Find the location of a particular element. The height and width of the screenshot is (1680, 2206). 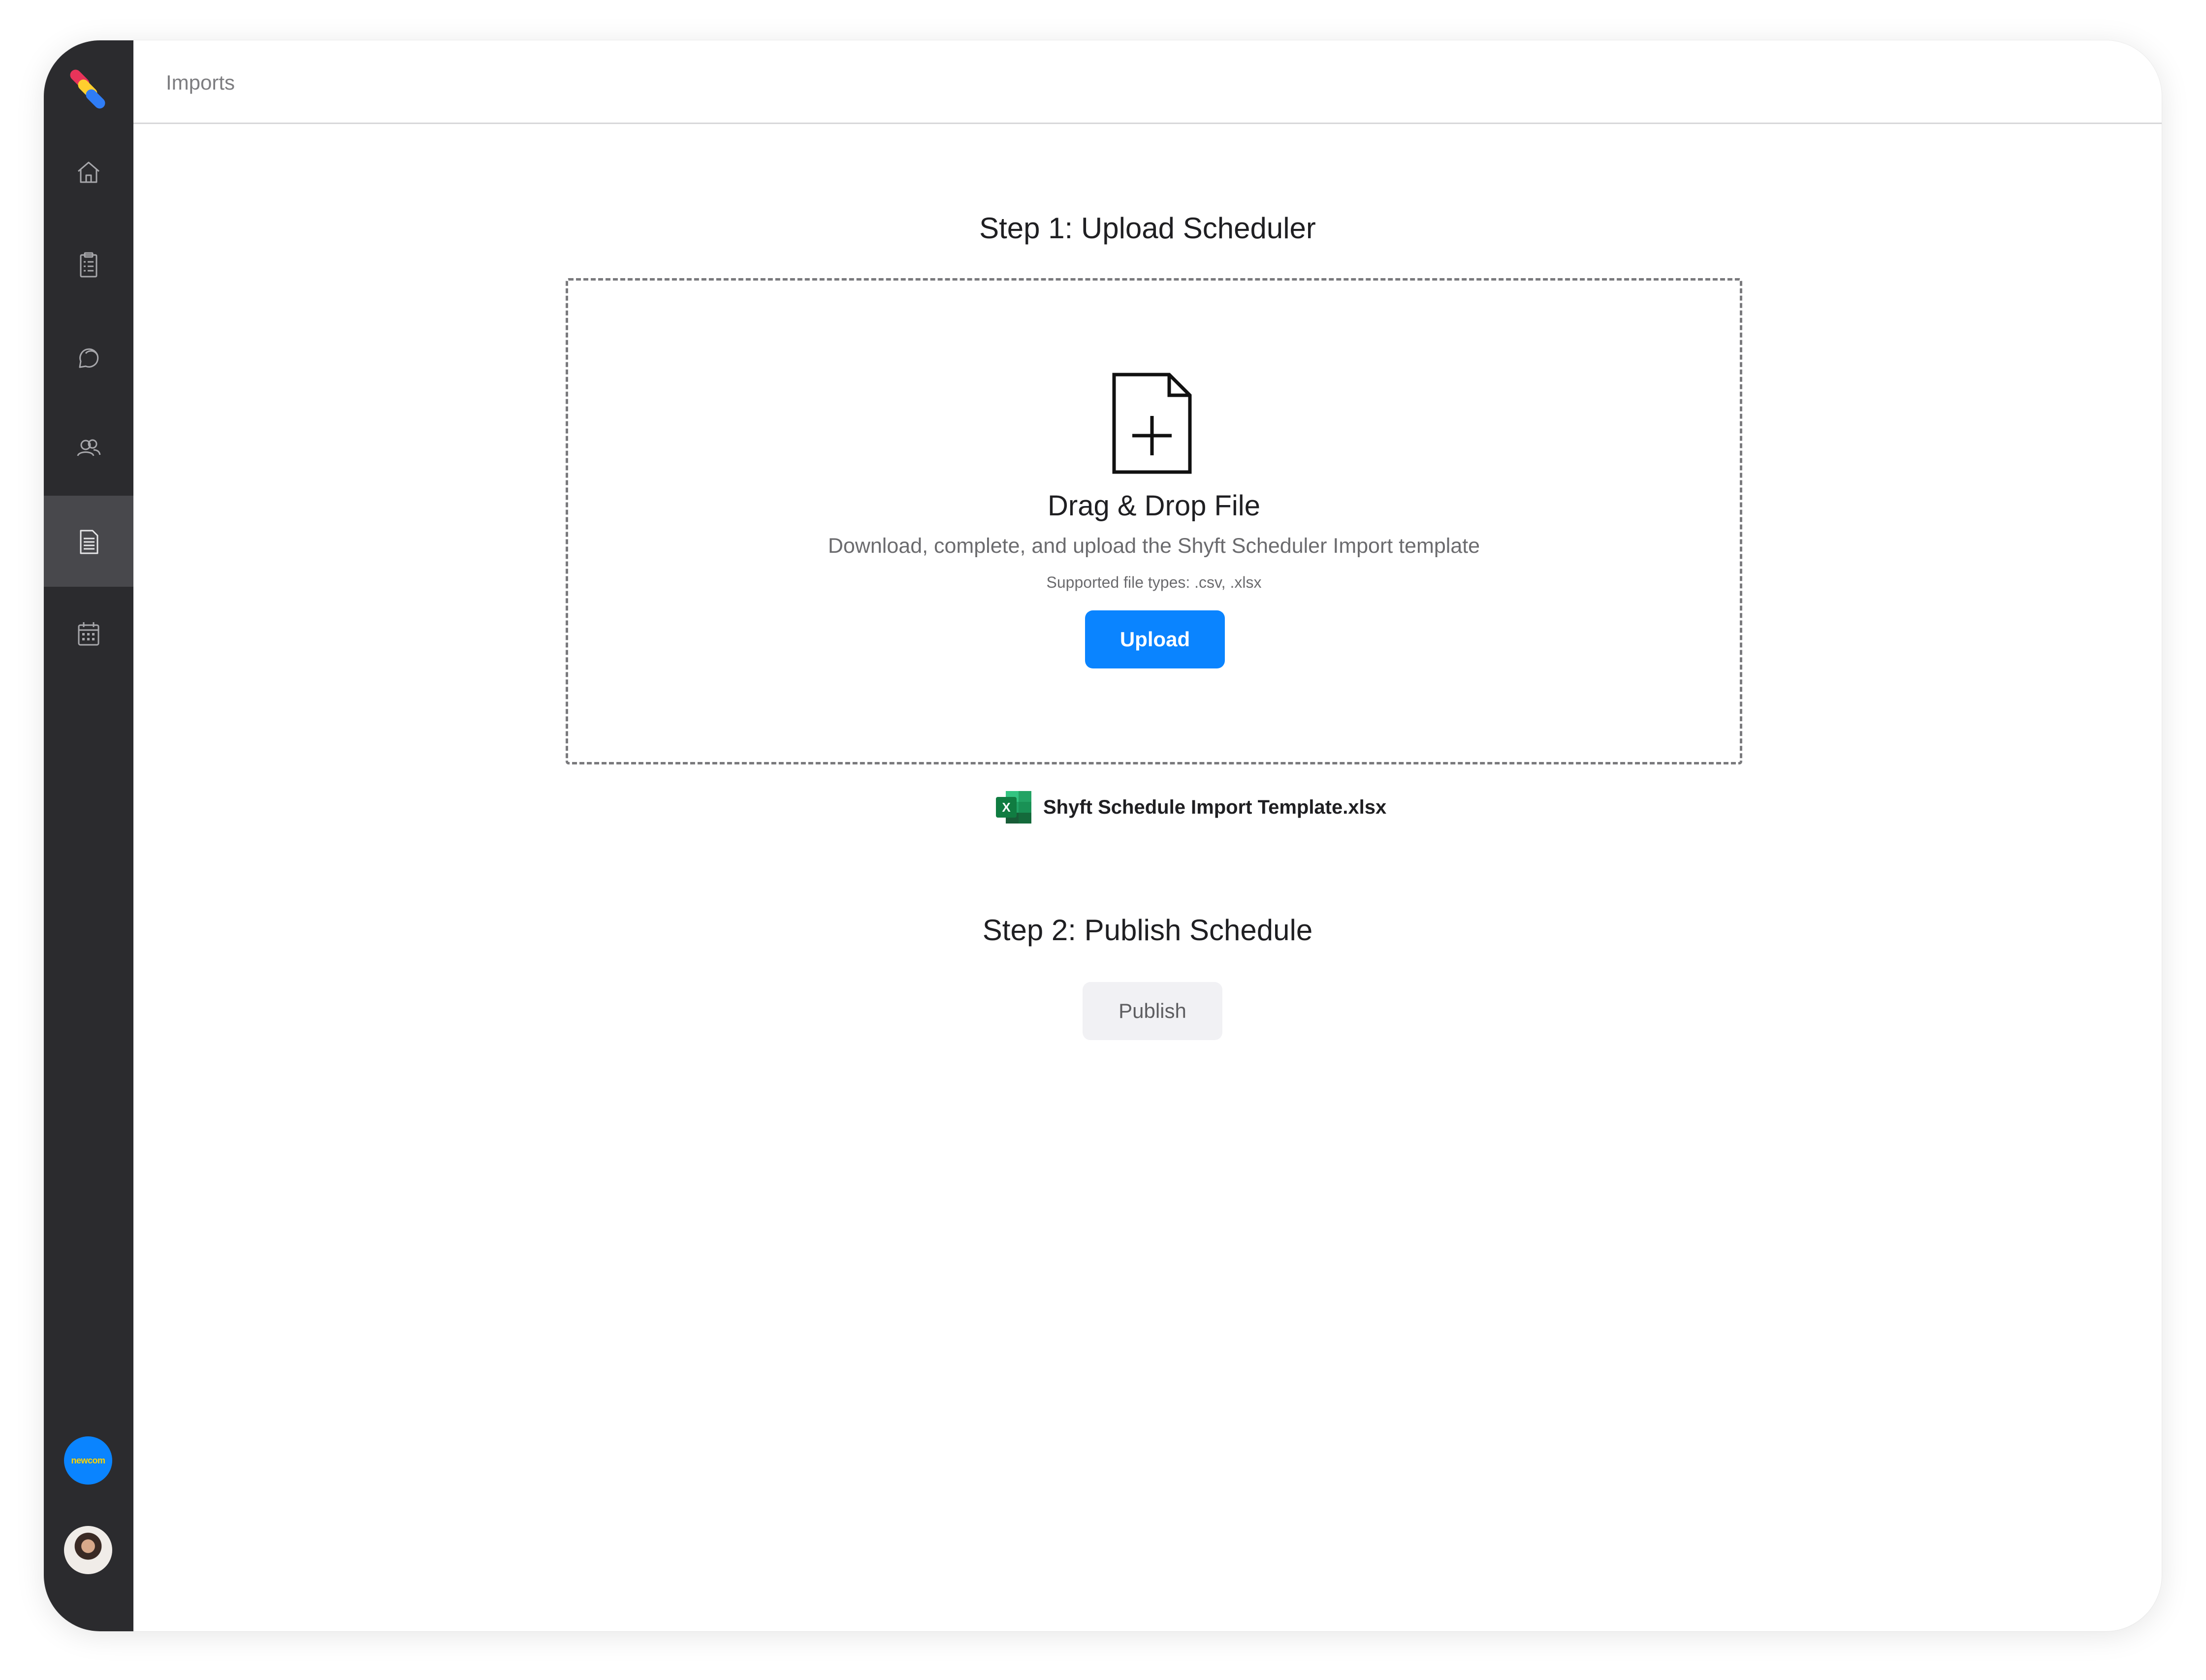

document-icon is located at coordinates (89, 542).